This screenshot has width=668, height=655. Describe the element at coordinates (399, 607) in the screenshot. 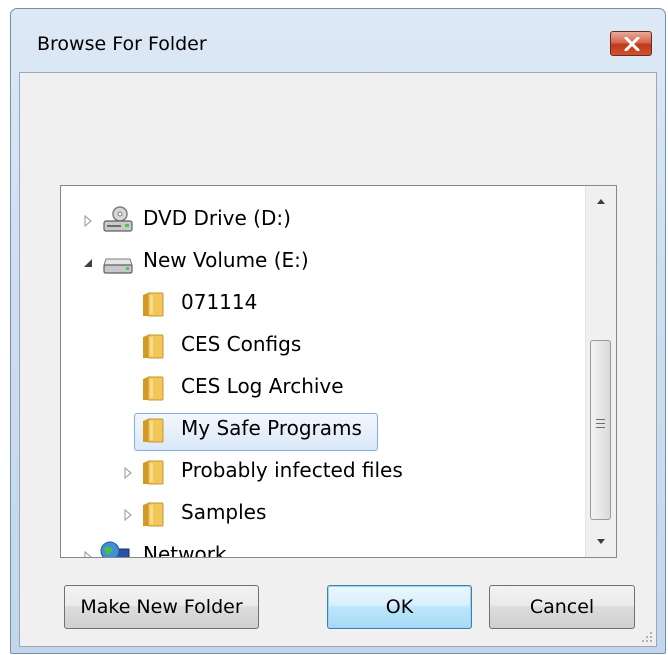

I see `ok-button: OK` at that location.